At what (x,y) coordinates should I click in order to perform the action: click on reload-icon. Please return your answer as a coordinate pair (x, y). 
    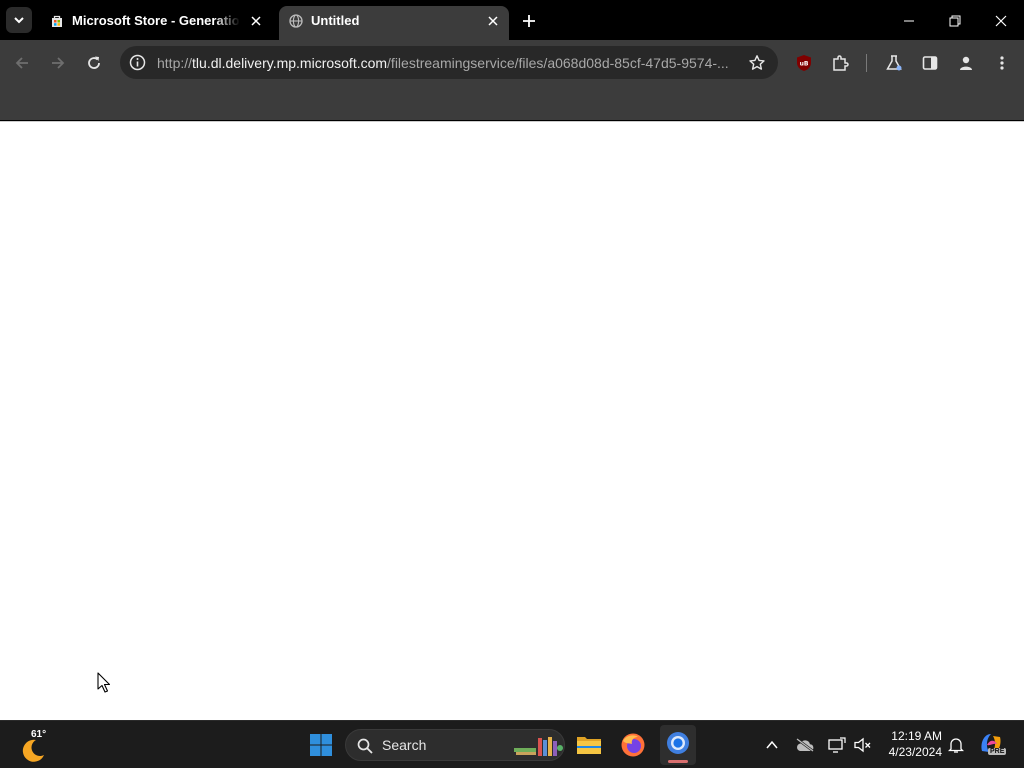
    Looking at the image, I should click on (94, 62).